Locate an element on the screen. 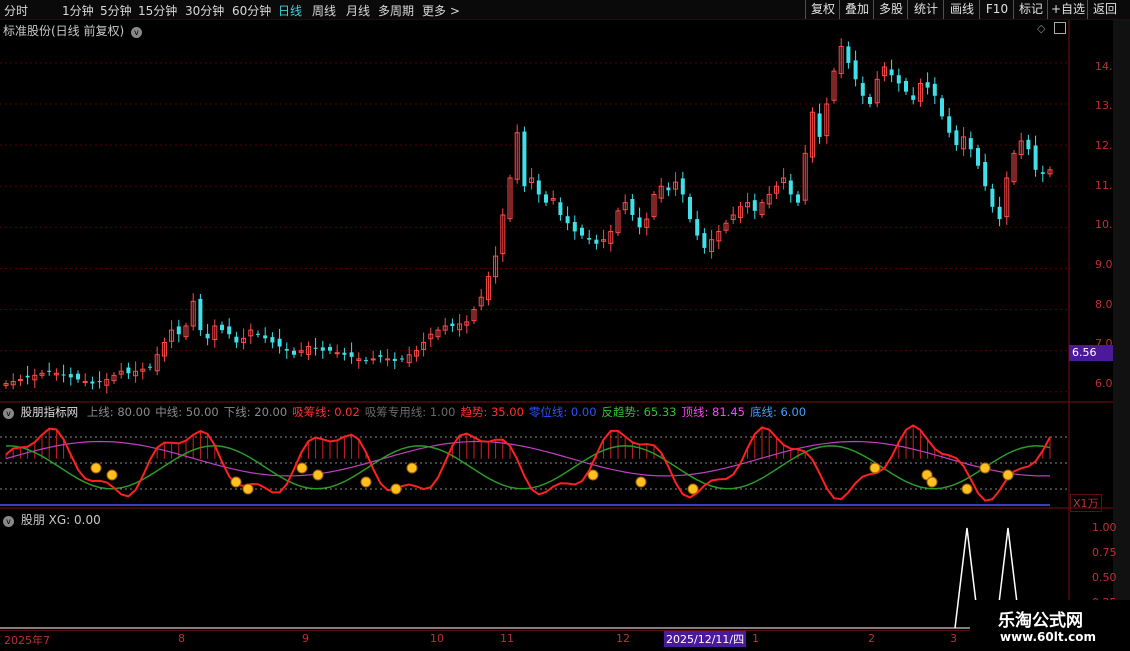 Image resolution: width=1130 pixels, height=651 pixels. watermark-logo: 乐淘公式网 www.60lt.com is located at coordinates (1050, 625).